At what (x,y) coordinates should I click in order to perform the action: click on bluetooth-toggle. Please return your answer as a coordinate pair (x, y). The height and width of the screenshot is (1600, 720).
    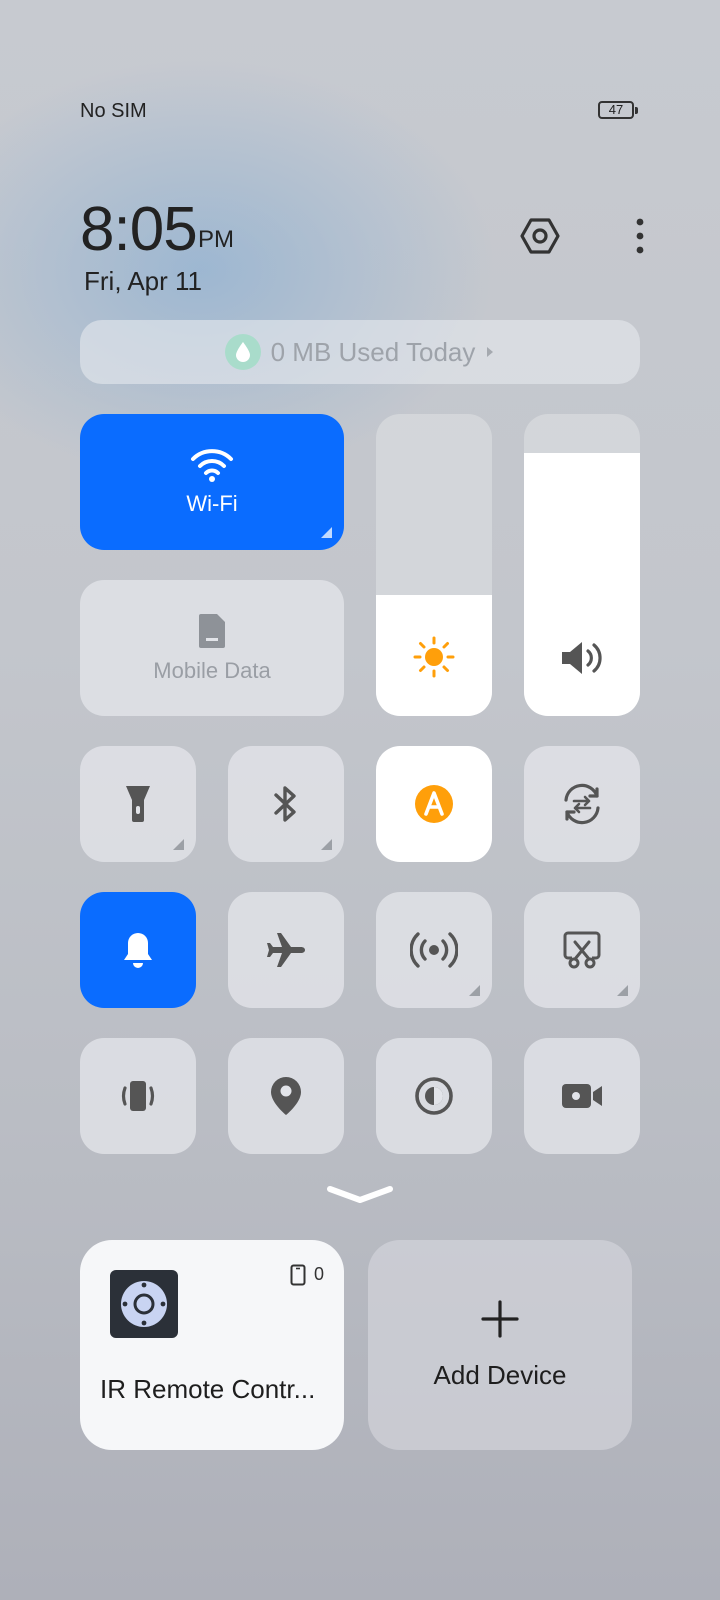
    Looking at the image, I should click on (286, 804).